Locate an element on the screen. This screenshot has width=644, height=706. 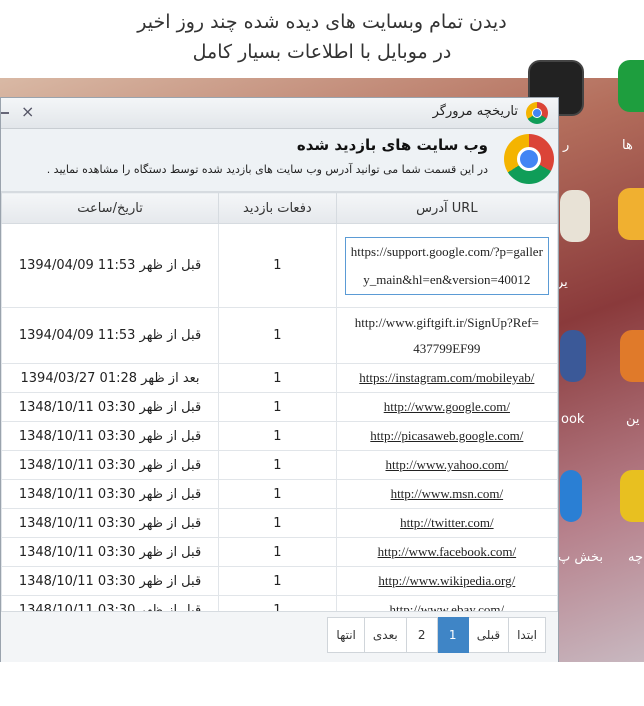
first-page-button: ابتدا is located at coordinates (527, 635).